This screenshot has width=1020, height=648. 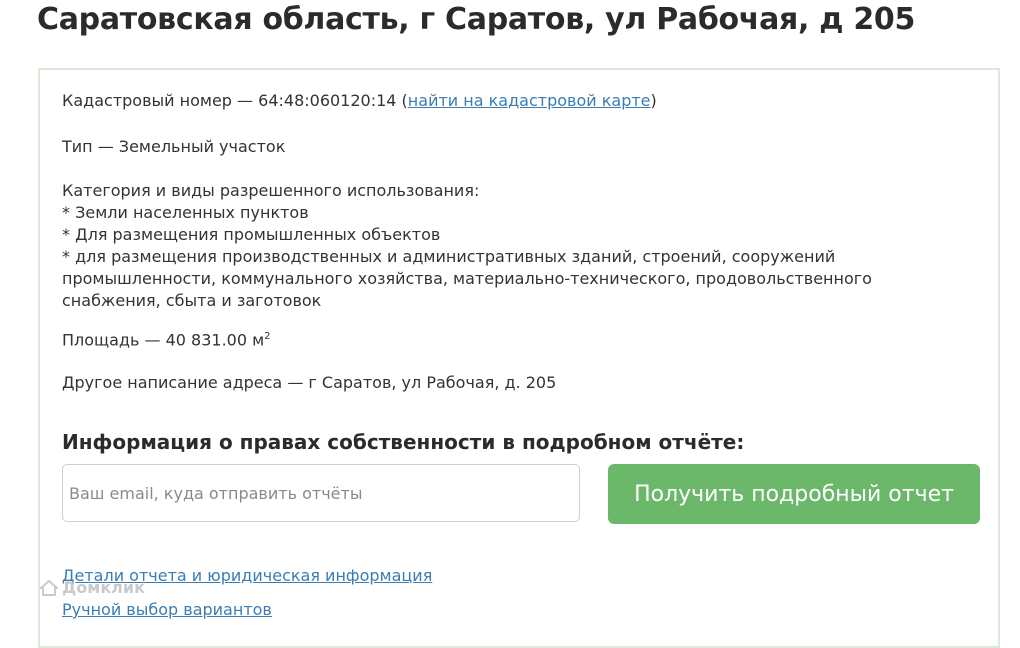 I want to click on cadastral-paren-close: ), so click(x=653, y=100).